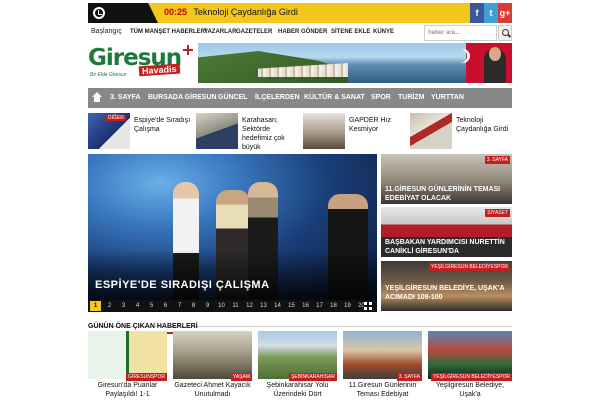  I want to click on pager-page-13: 13, so click(263, 306).